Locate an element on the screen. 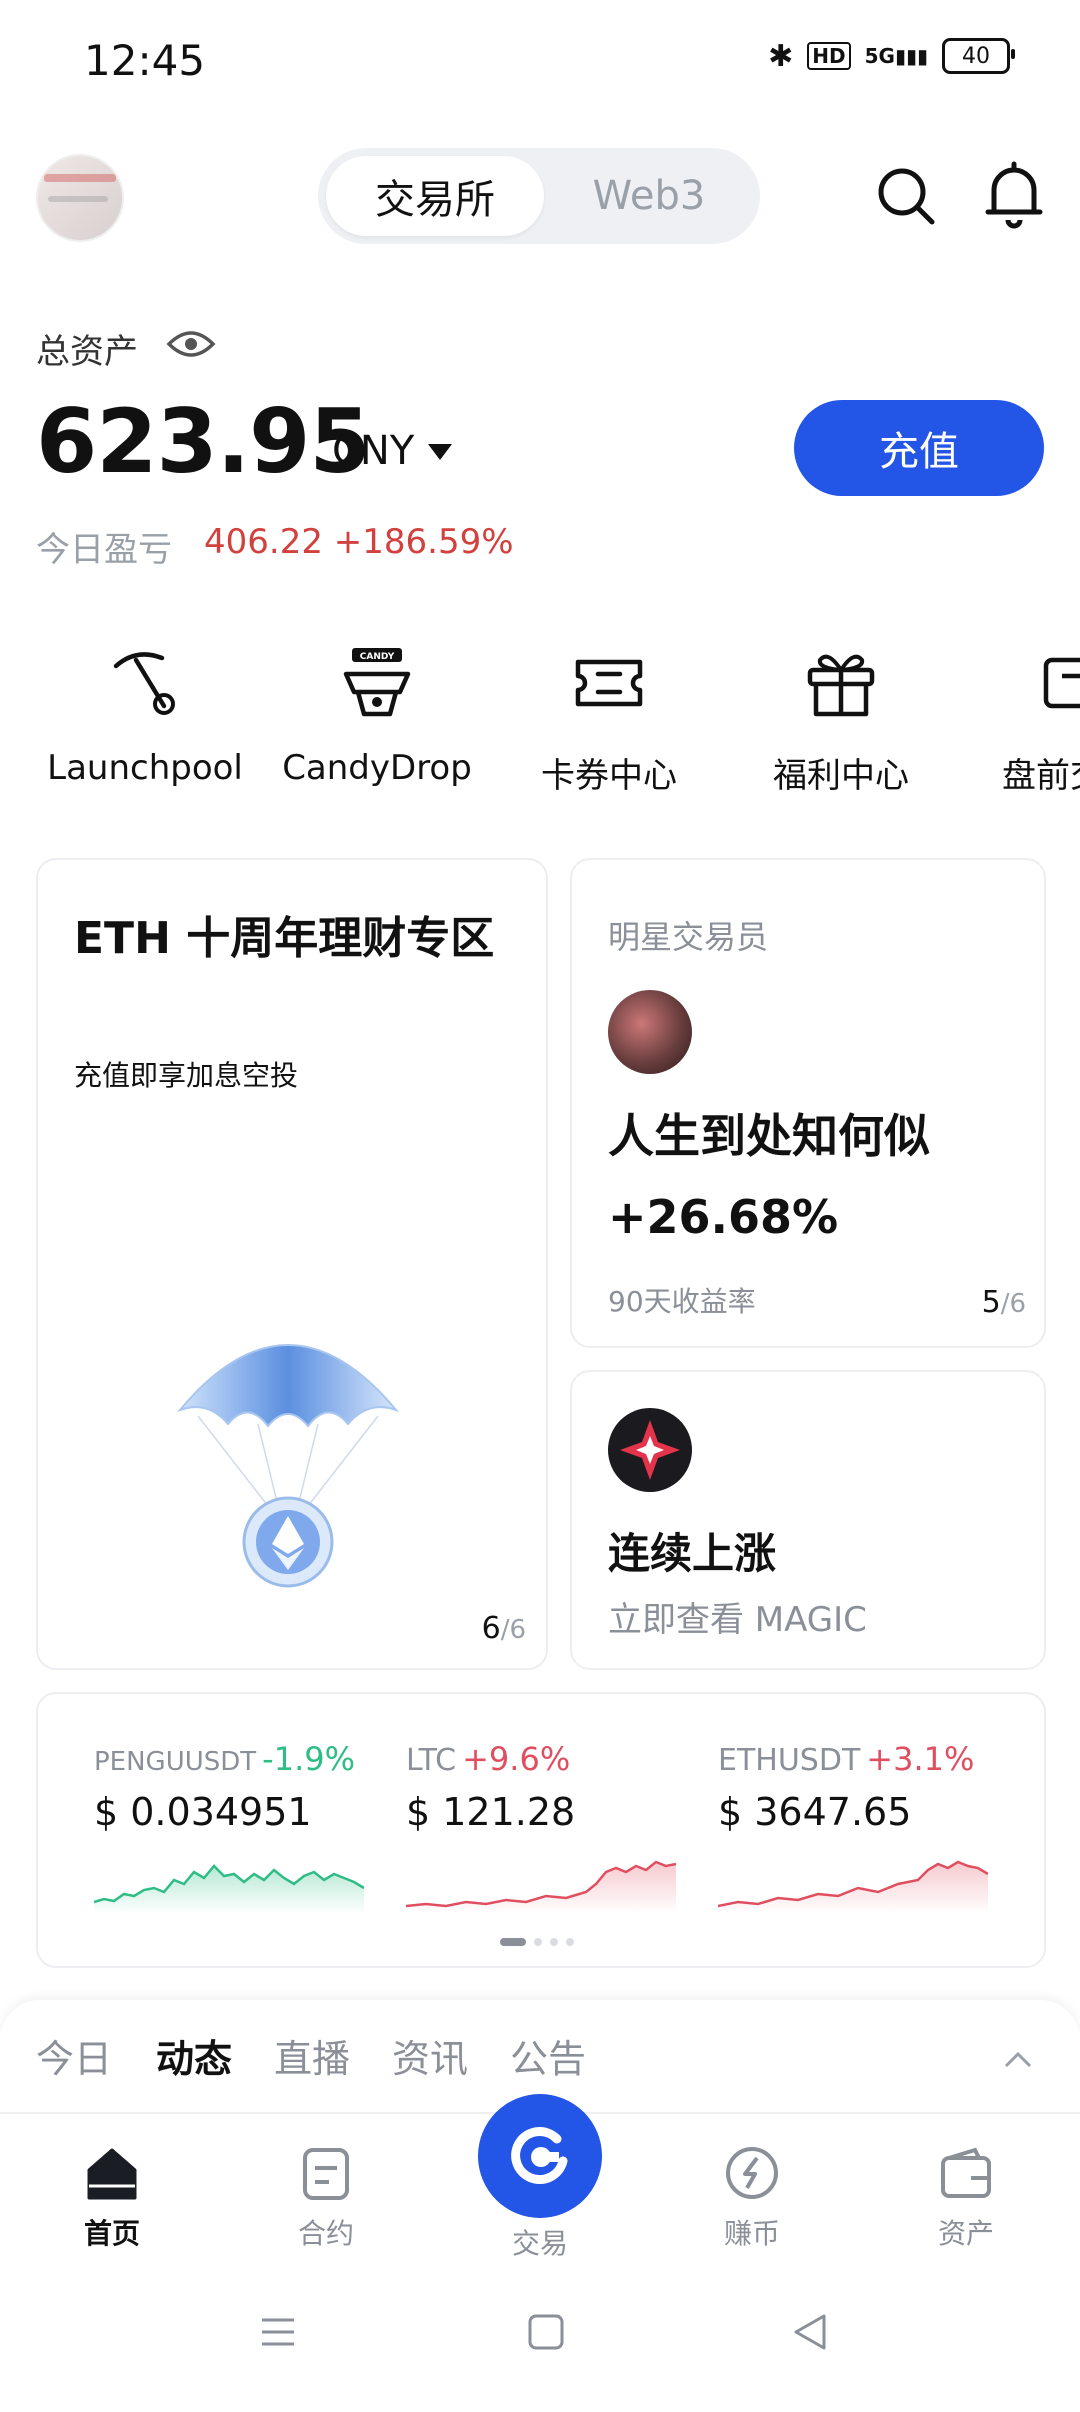 This screenshot has width=1080, height=2412. ticker-pagination is located at coordinates (537, 1942).